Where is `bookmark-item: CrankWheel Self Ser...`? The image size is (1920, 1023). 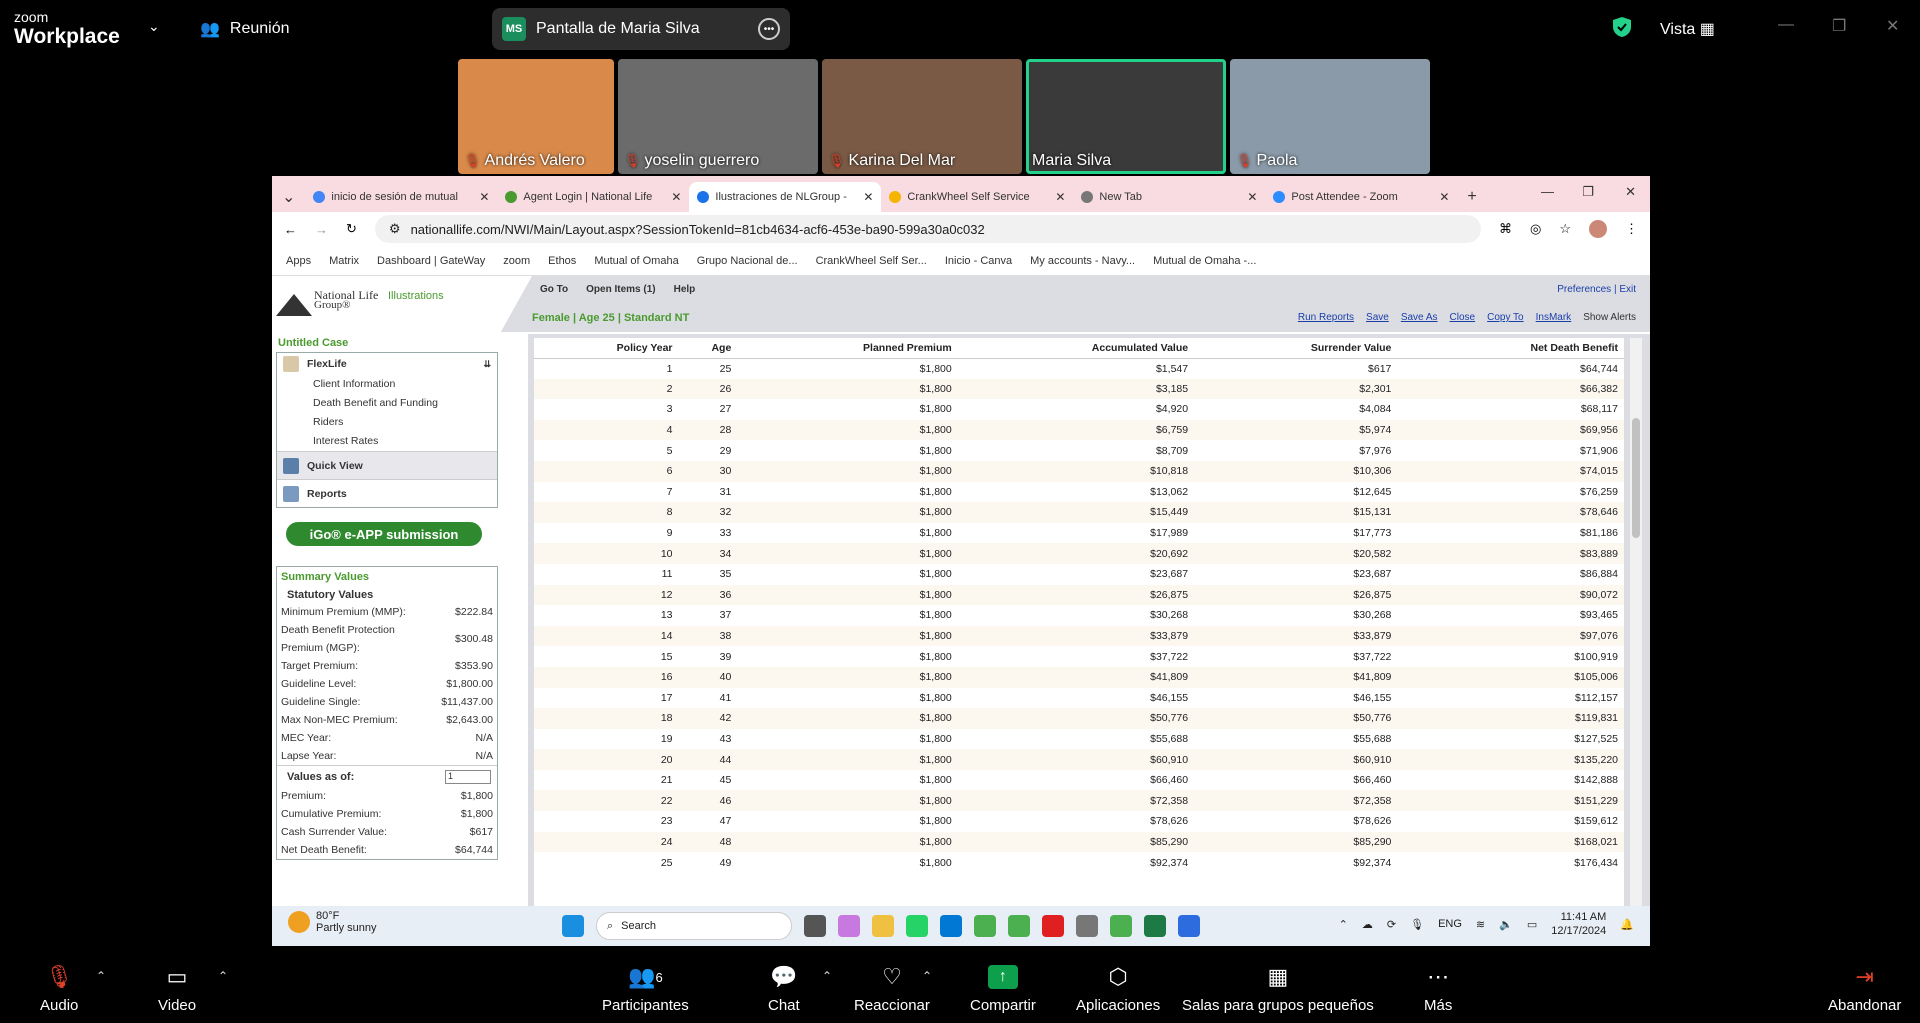 bookmark-item: CrankWheel Self Ser... is located at coordinates (871, 261).